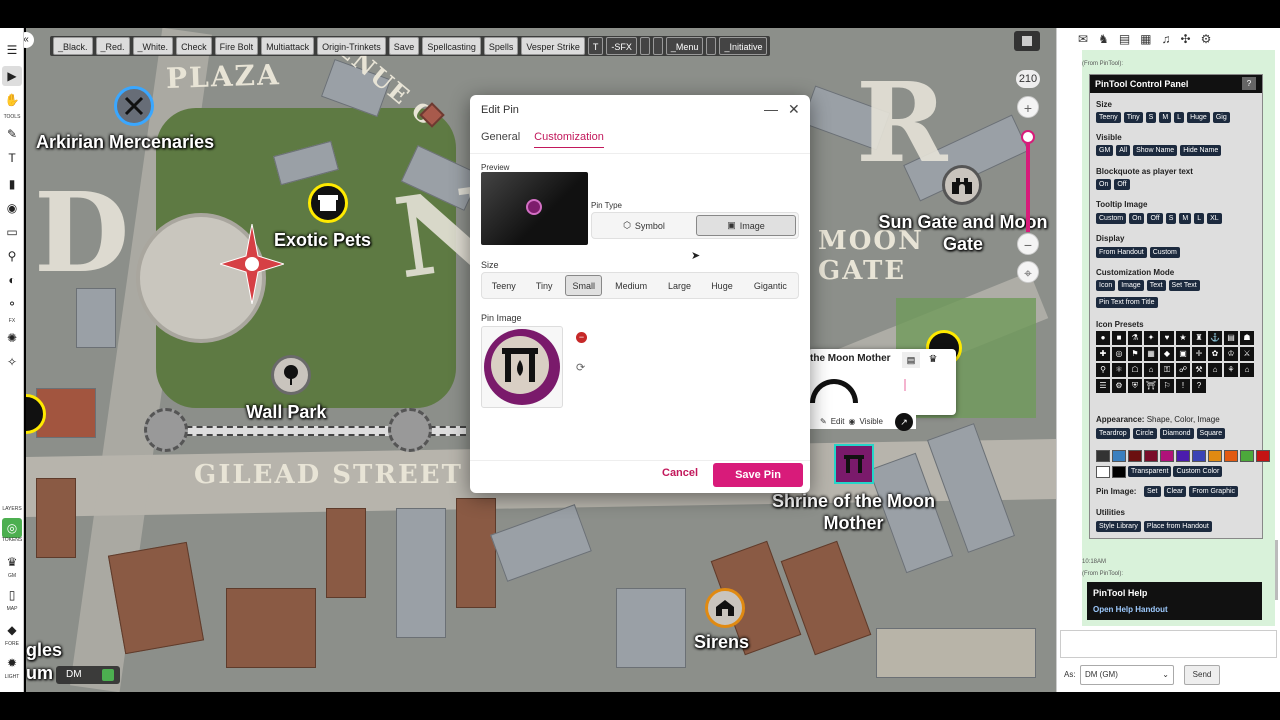 The height and width of the screenshot is (720, 1280). Describe the element at coordinates (73, 46) in the screenshot. I see `macro-button: _Black.` at that location.